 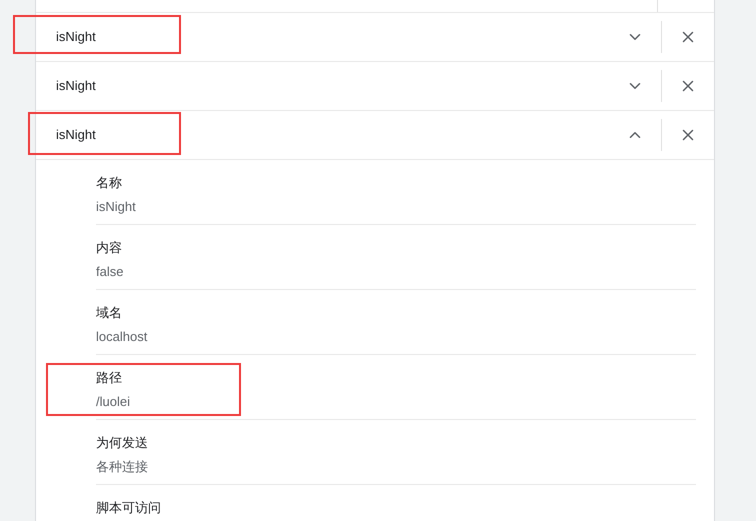 I want to click on field-value: isNight, so click(x=116, y=207).